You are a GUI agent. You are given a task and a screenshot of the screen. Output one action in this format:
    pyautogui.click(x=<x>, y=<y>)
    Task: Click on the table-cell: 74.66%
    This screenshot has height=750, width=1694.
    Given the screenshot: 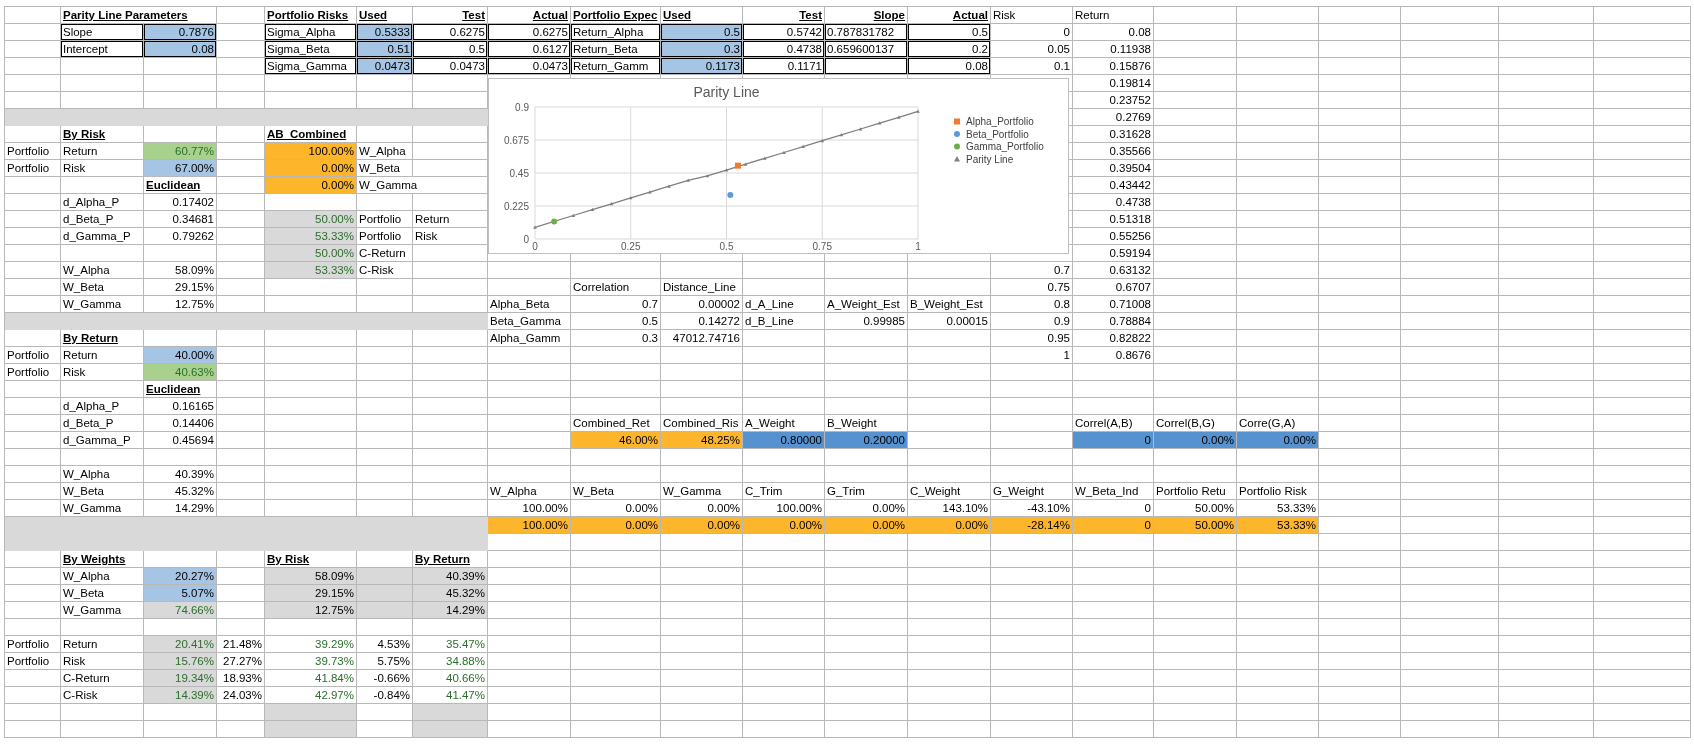 What is the action you would take?
    pyautogui.click(x=180, y=610)
    